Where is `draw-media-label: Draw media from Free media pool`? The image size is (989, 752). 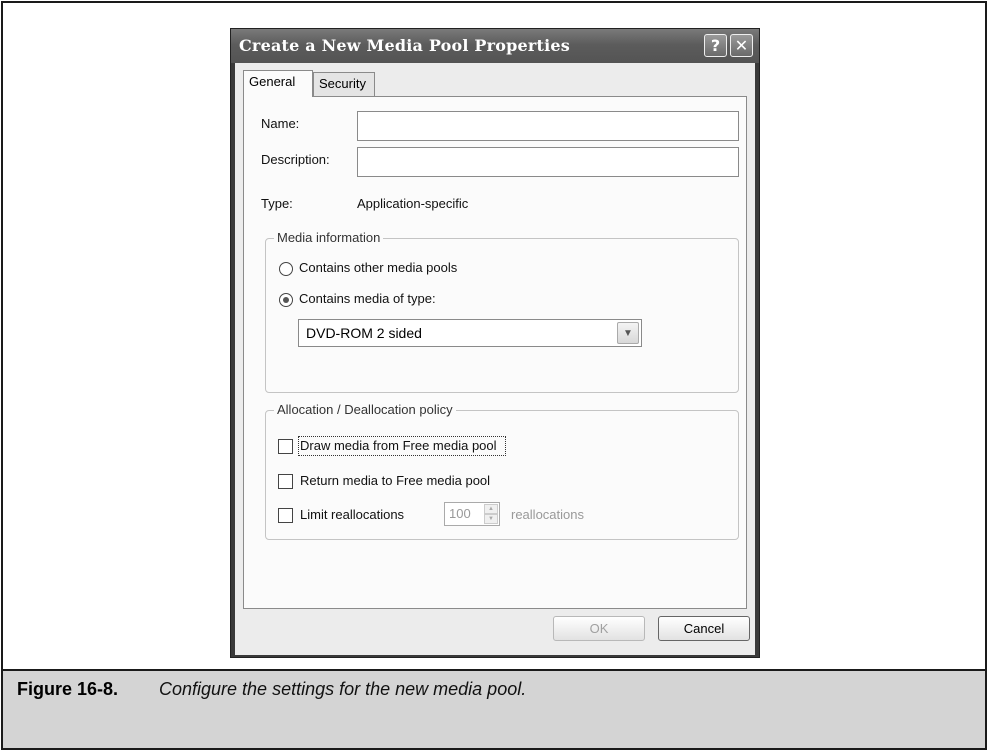 draw-media-label: Draw media from Free media pool is located at coordinates (398, 445).